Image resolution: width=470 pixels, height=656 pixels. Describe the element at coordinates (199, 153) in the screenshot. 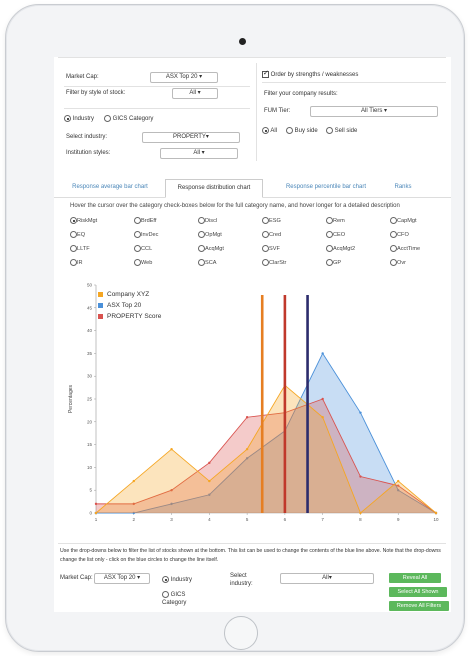

I see `institution-select: All ▾` at that location.